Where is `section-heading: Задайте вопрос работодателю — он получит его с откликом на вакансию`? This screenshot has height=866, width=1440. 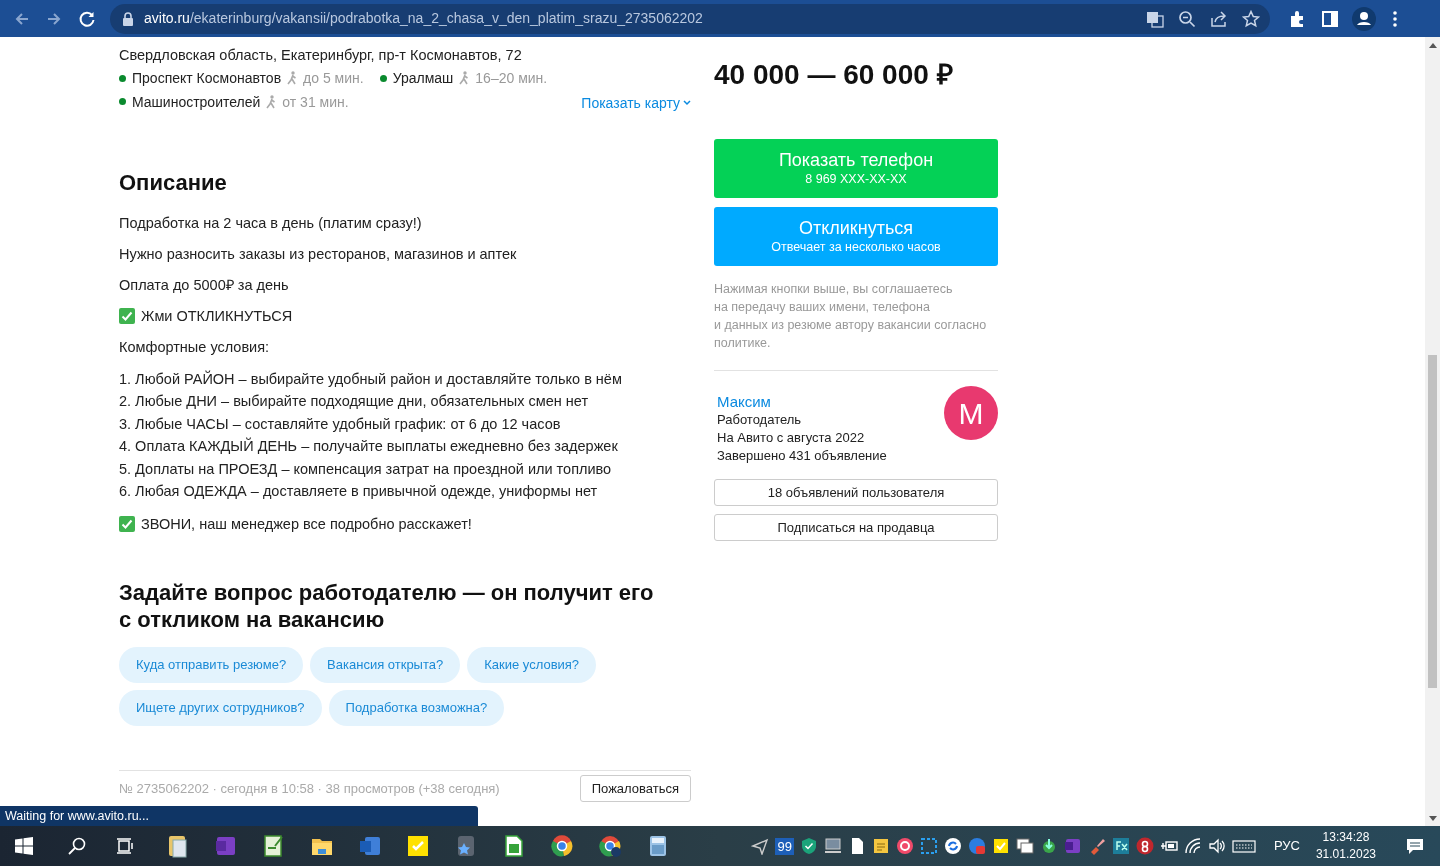
section-heading: Задайте вопрос работодателю — он получит его с откликом на вакансию is located at coordinates (387, 606).